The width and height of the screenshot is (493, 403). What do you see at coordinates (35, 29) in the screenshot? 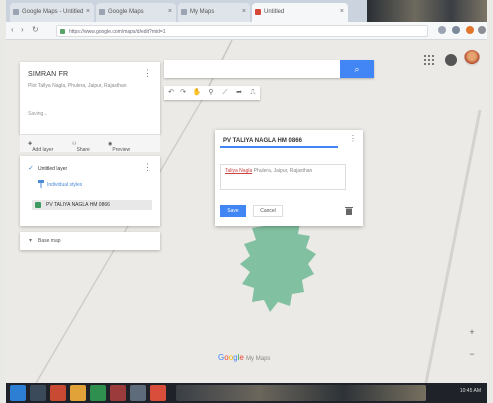
I see `reload-icon: ↻` at bounding box center [35, 29].